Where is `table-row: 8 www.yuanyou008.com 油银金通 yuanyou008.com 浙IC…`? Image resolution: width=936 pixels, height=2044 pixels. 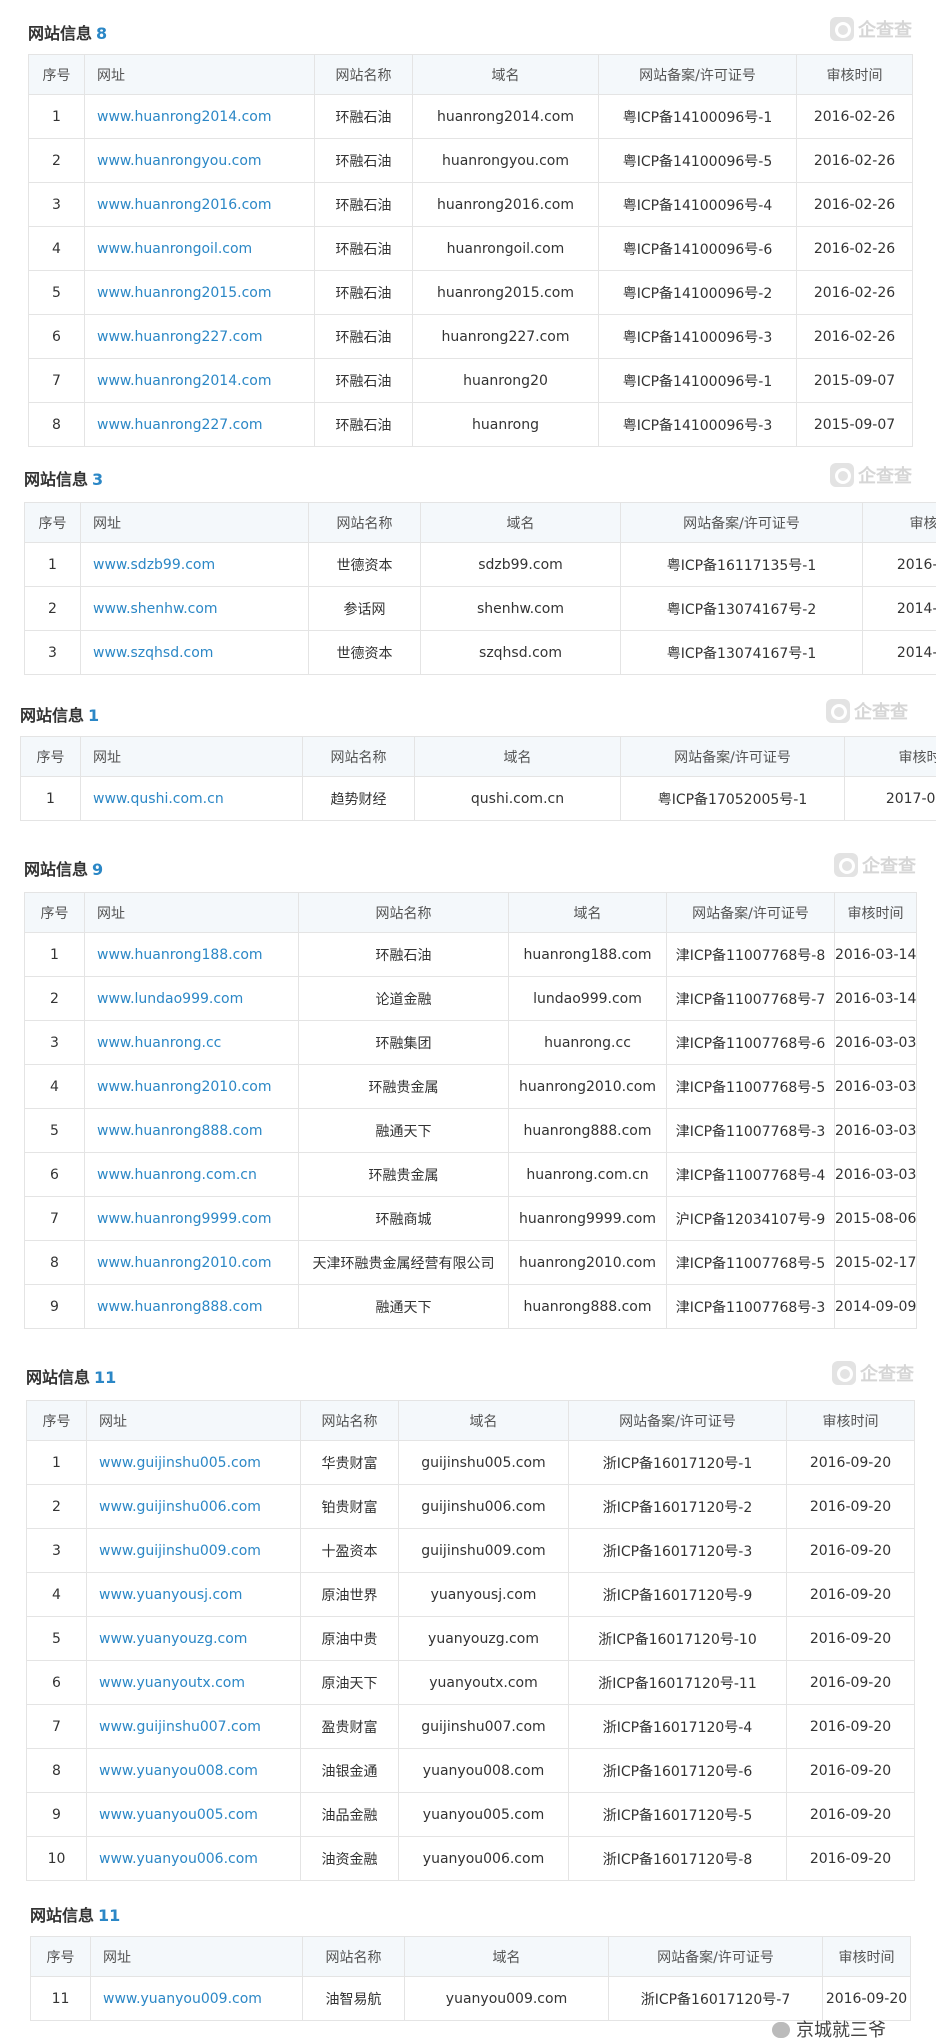
table-row: 8 www.yuanyou008.com 油银金通 yuanyou008.com 浙IC… is located at coordinates (470, 1770).